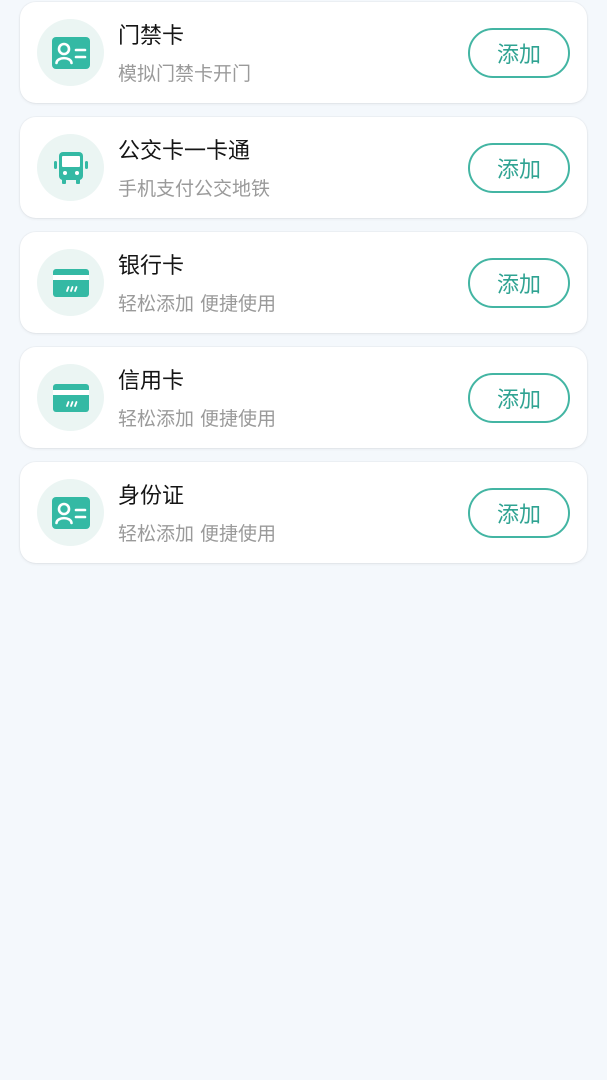 This screenshot has width=607, height=1080. What do you see at coordinates (519, 398) in the screenshot?
I see `add-credit-card-button: 添加` at bounding box center [519, 398].